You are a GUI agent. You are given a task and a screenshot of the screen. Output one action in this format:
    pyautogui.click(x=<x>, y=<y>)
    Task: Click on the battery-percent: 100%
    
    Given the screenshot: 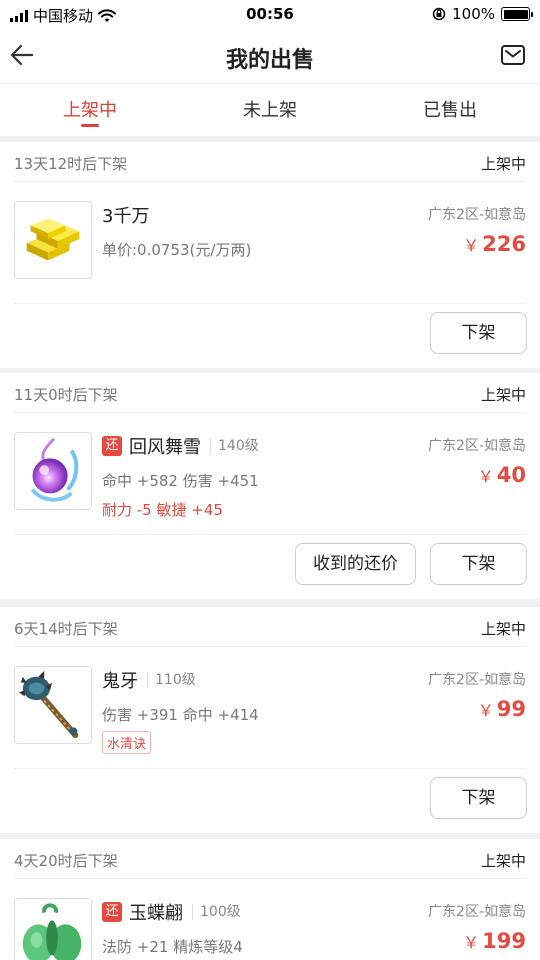 What is the action you would take?
    pyautogui.click(x=473, y=14)
    